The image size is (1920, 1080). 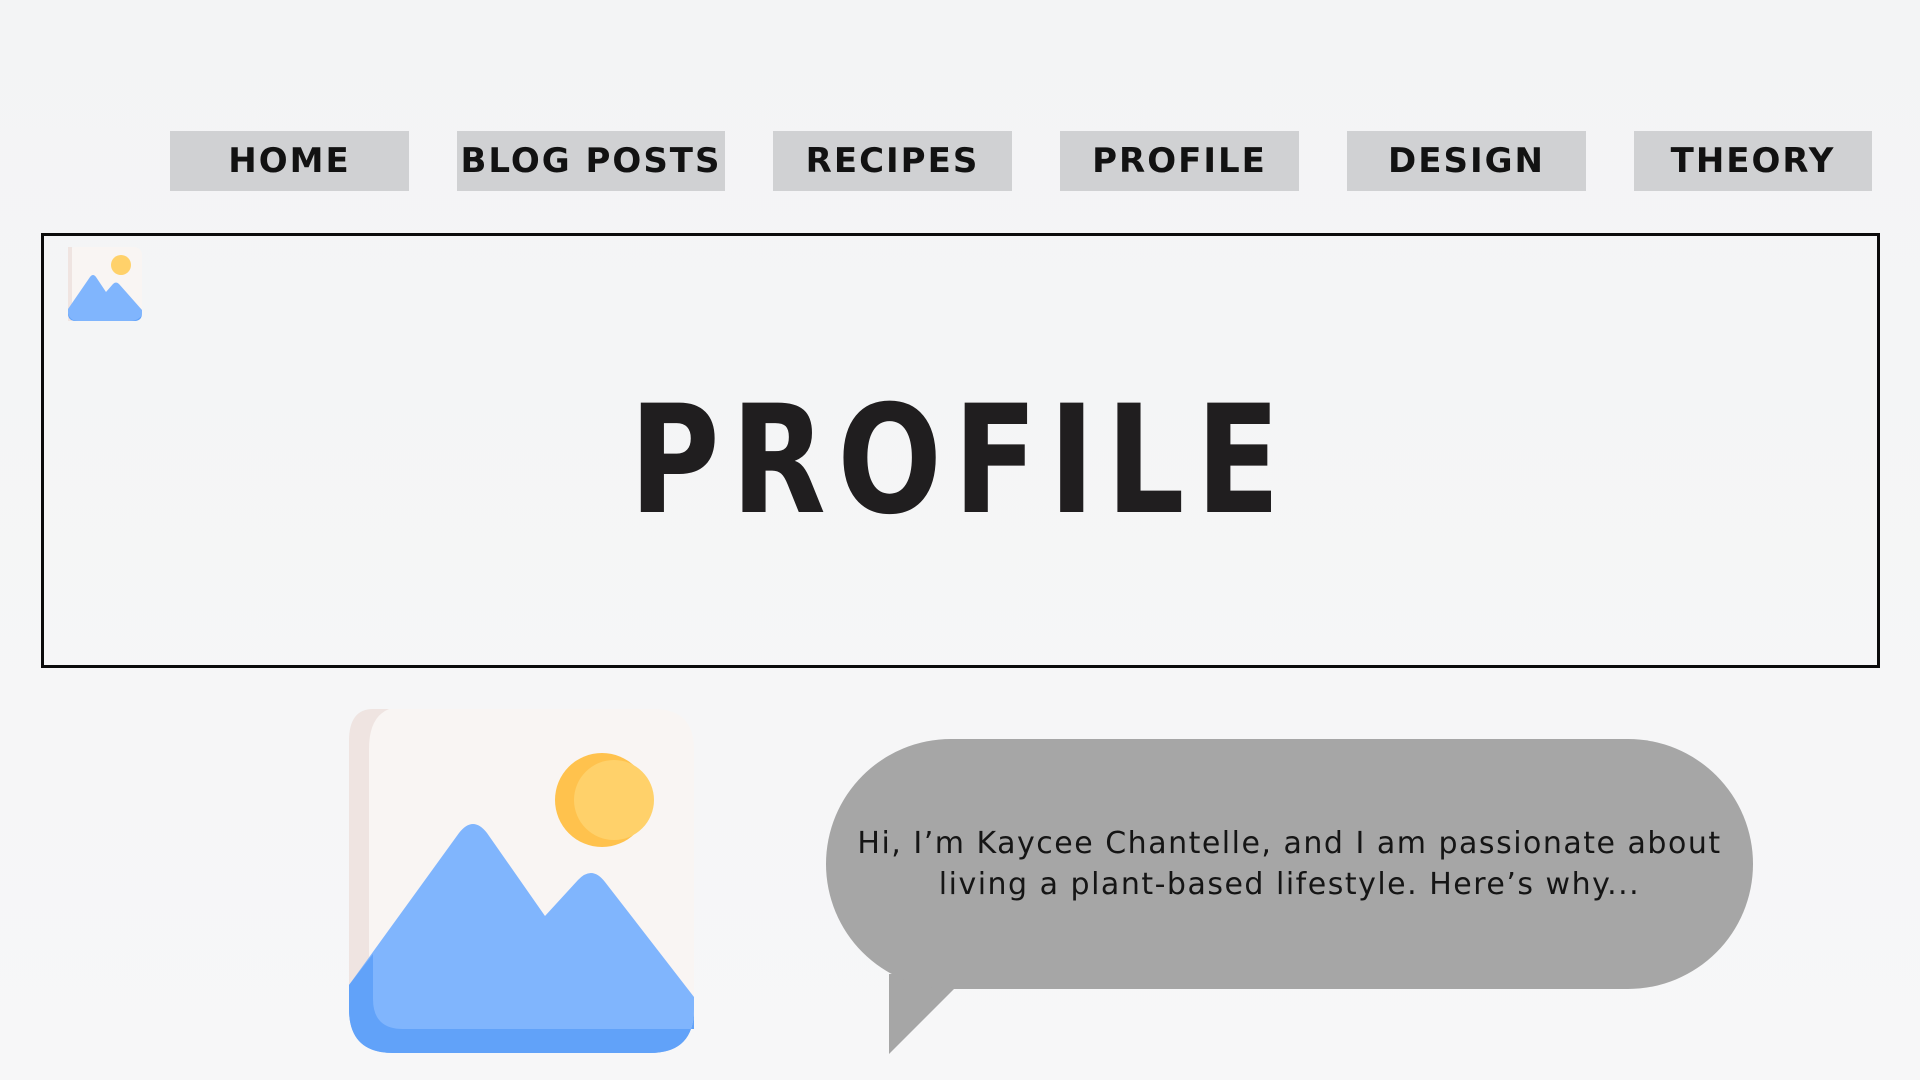 What do you see at coordinates (892, 161) in the screenshot?
I see `nav-recipes-button: RECIPES` at bounding box center [892, 161].